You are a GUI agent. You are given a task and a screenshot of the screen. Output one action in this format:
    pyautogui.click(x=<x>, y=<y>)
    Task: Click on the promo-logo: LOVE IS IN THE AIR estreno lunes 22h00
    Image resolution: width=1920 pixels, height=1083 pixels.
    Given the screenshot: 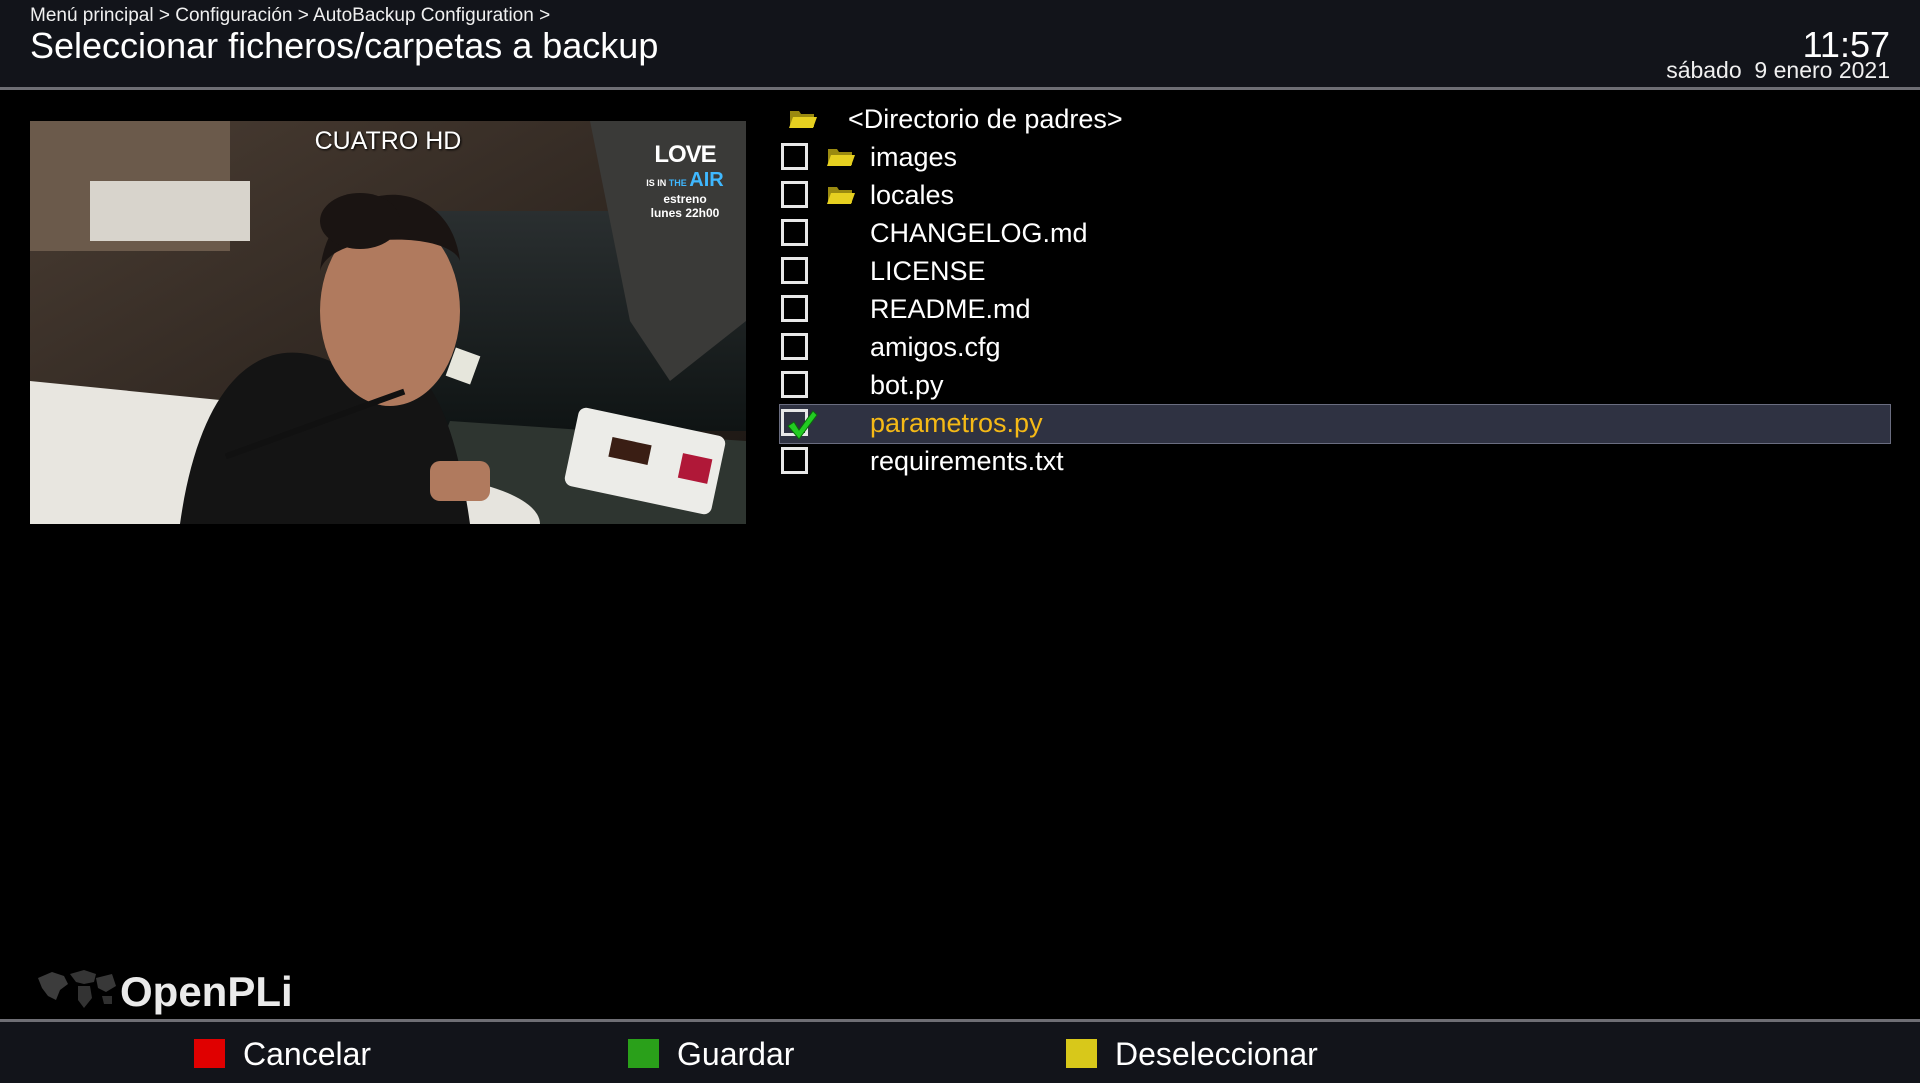 What is the action you would take?
    pyautogui.click(x=685, y=180)
    